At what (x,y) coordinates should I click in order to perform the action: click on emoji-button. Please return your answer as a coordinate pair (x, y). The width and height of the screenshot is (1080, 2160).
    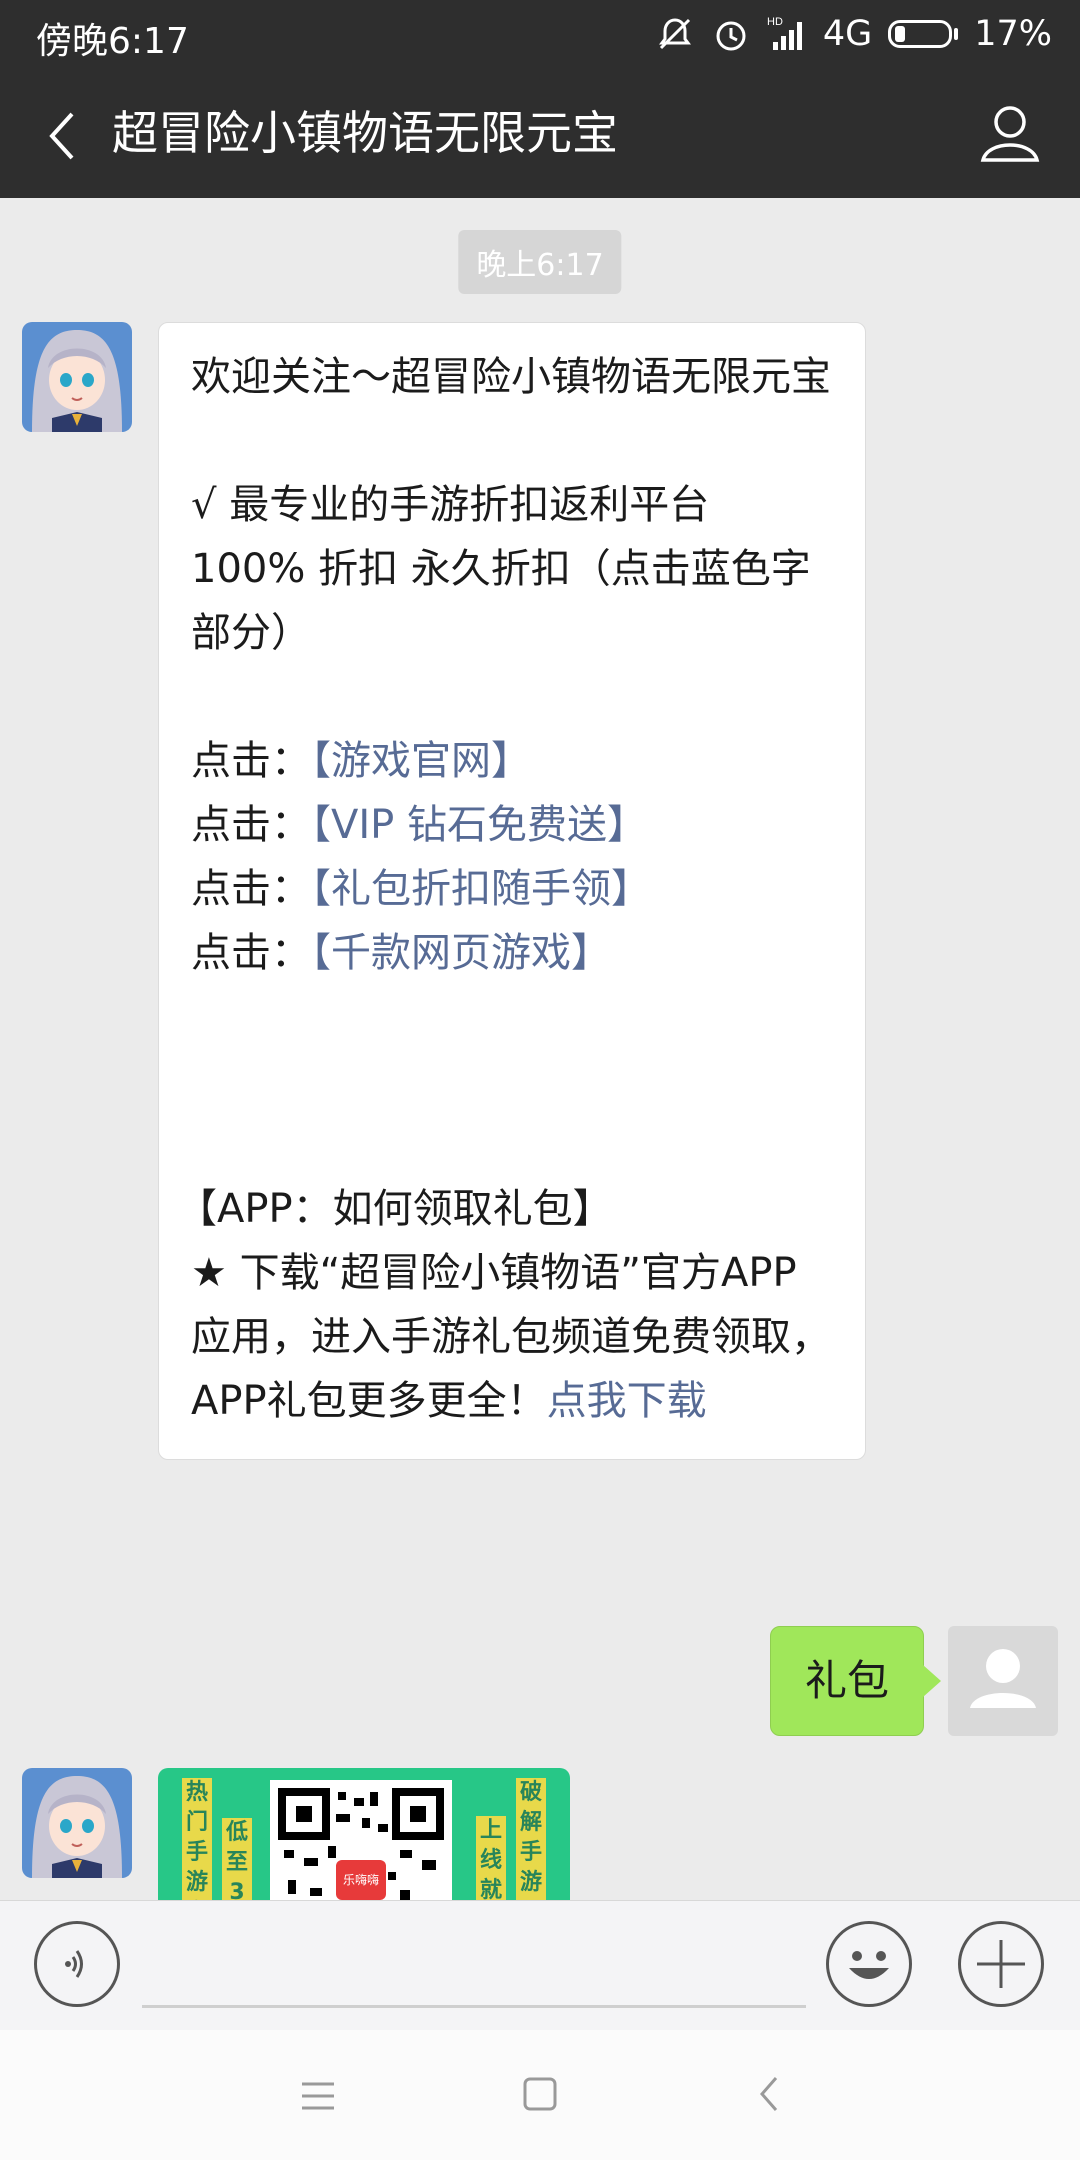
    Looking at the image, I should click on (869, 1964).